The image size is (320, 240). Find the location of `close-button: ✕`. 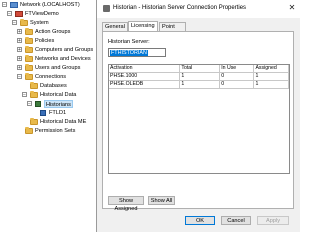

close-button: ✕ is located at coordinates (292, 8).